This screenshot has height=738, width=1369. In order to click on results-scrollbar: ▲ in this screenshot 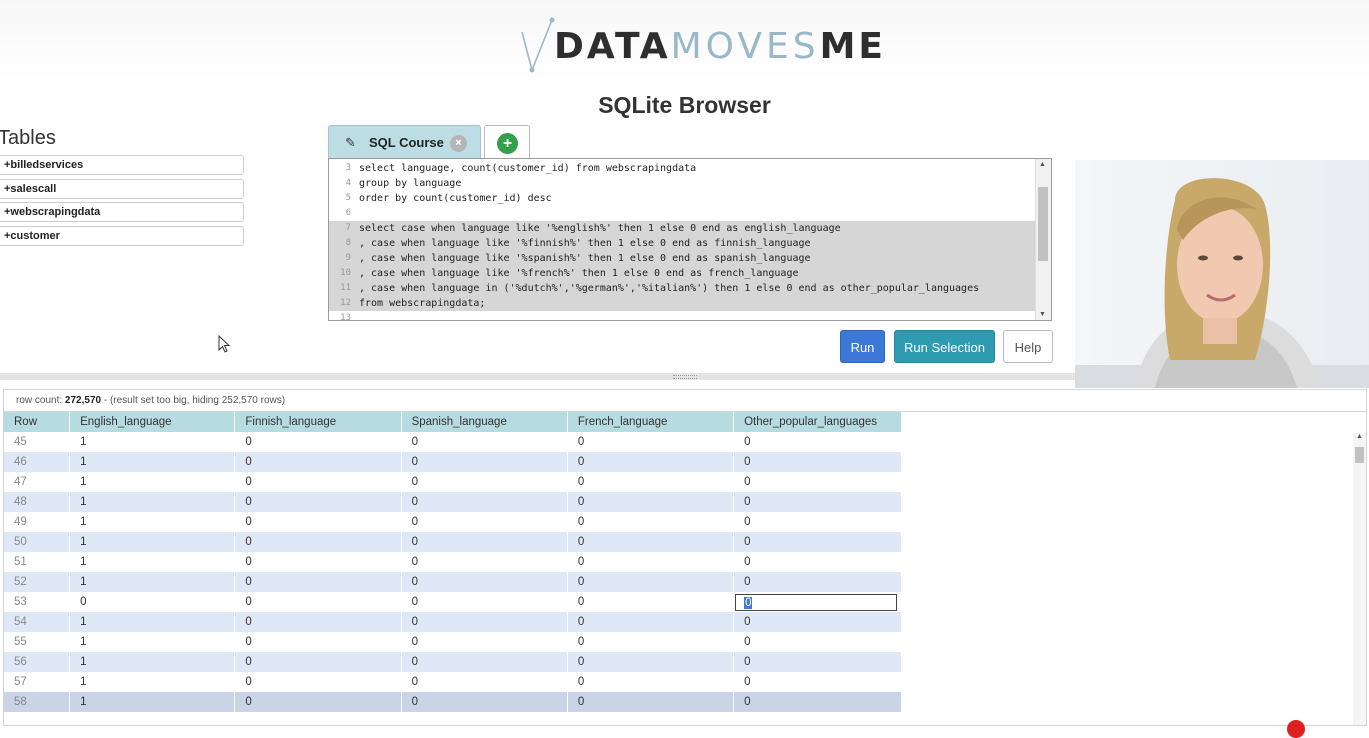, I will do `click(1359, 579)`.